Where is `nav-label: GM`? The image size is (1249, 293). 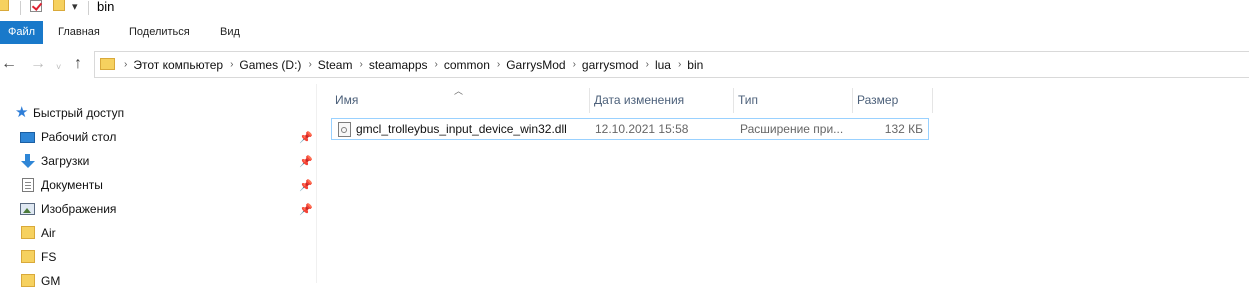
nav-label: GM is located at coordinates (51, 281).